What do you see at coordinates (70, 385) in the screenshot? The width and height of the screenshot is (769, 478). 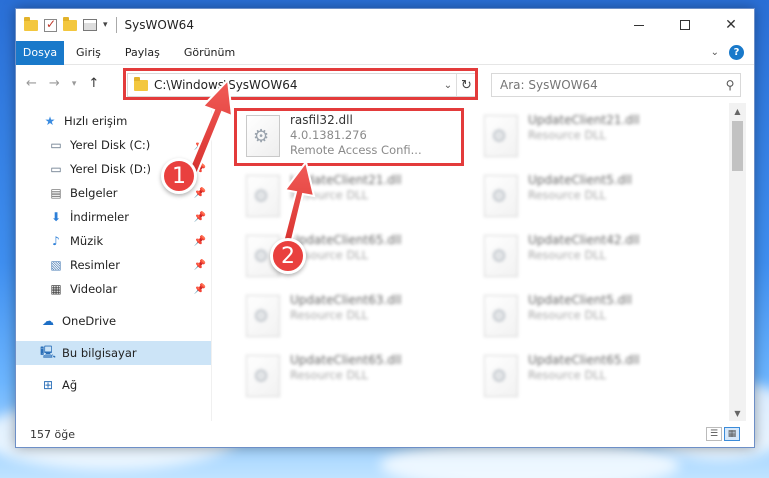 I see `sidebar-item-label: Ağ` at bounding box center [70, 385].